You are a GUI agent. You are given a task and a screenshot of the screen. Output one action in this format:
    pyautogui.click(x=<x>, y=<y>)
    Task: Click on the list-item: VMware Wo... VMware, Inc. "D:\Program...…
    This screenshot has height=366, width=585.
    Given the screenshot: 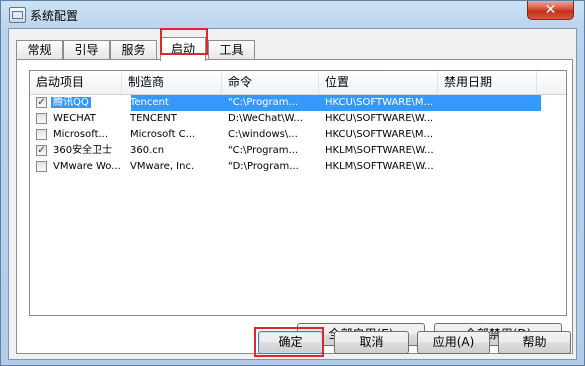 What is the action you would take?
    pyautogui.click(x=299, y=167)
    